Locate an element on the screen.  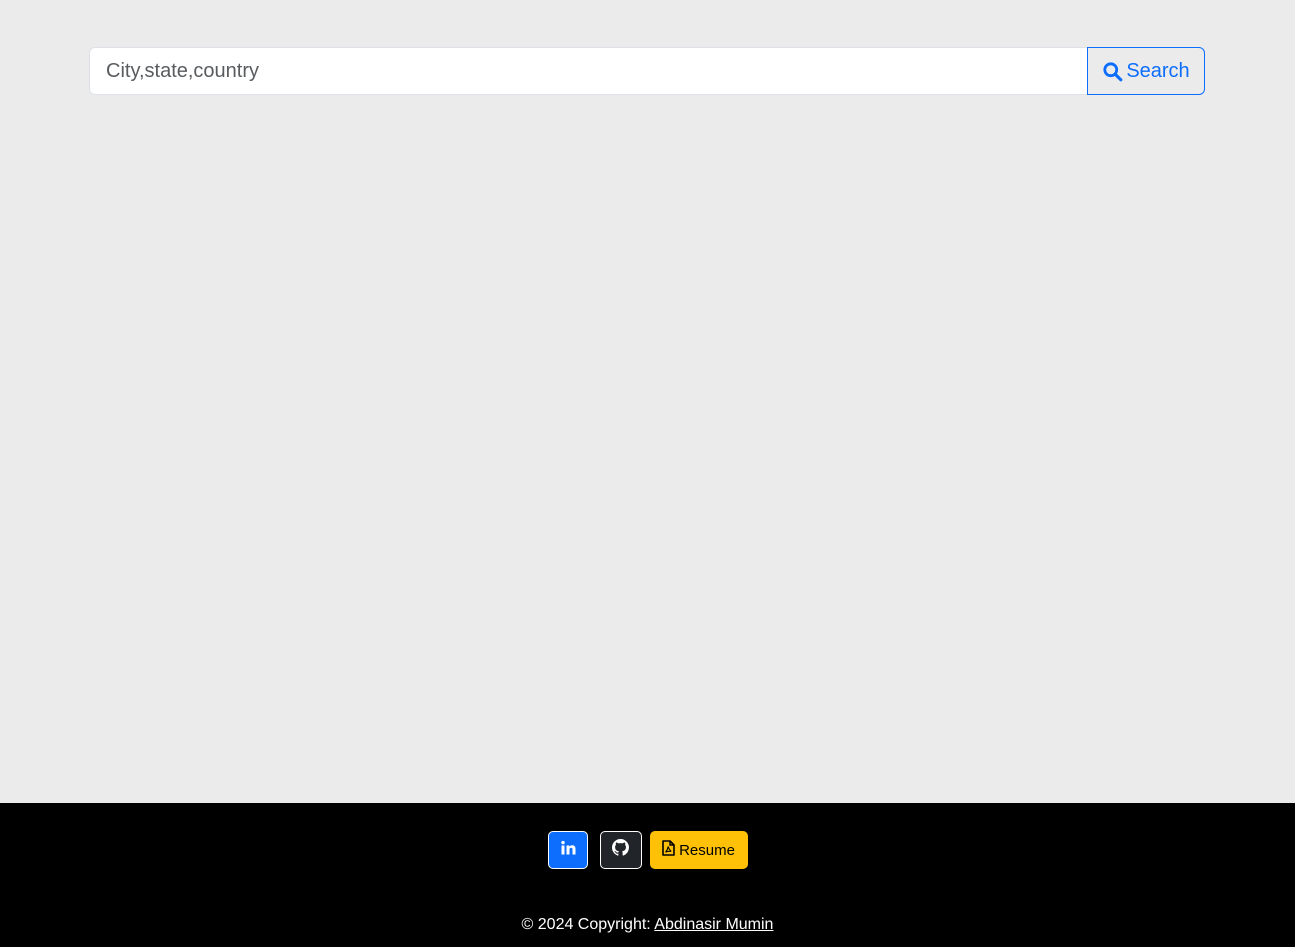
search-icon is located at coordinates (1112, 71).